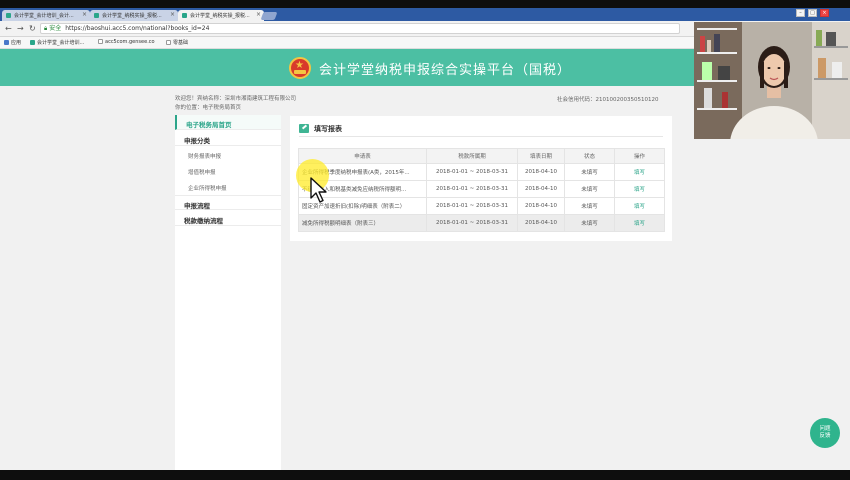 The width and height of the screenshot is (850, 480). Describe the element at coordinates (824, 13) in the screenshot. I see `close-window-button: ×` at that location.